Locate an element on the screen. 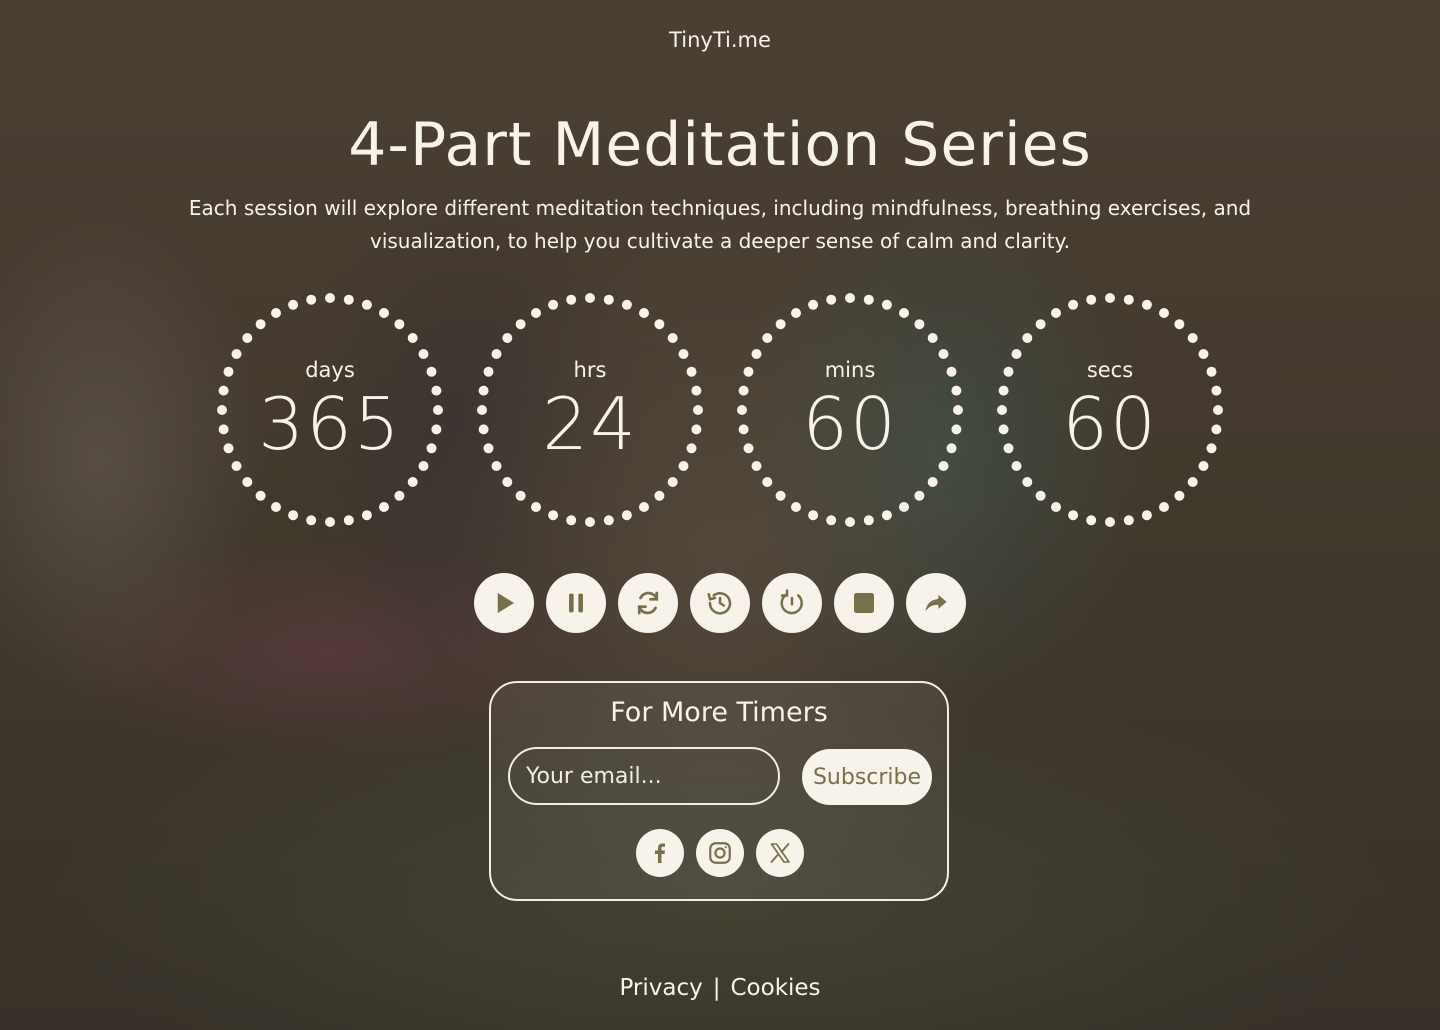 Image resolution: width=1440 pixels, height=1030 pixels. facebook-button is located at coordinates (660, 853).